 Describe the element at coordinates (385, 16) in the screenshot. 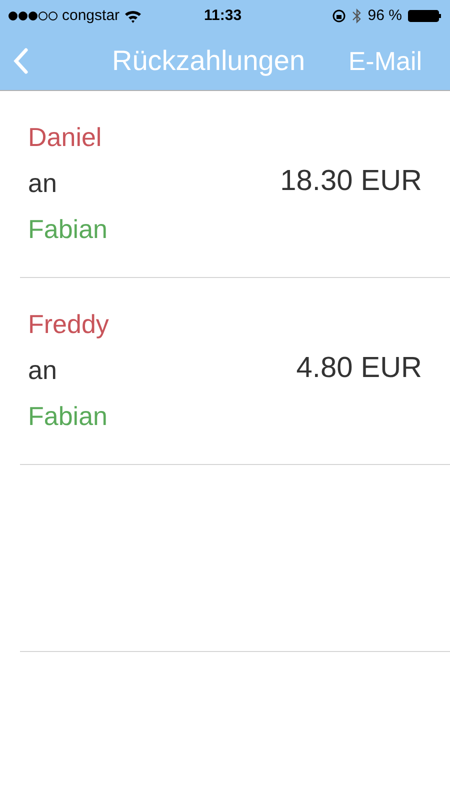

I see `battery-percentage: 96 %` at that location.